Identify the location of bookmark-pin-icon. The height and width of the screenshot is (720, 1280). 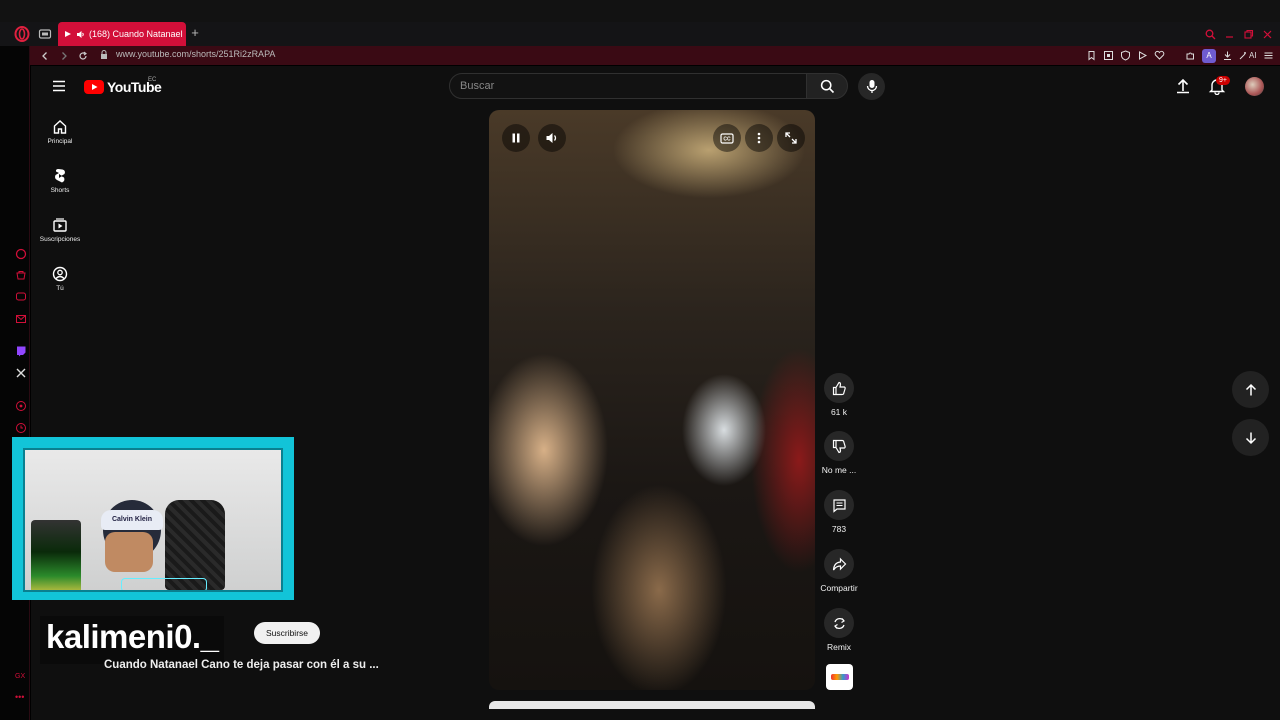
(1091, 55).